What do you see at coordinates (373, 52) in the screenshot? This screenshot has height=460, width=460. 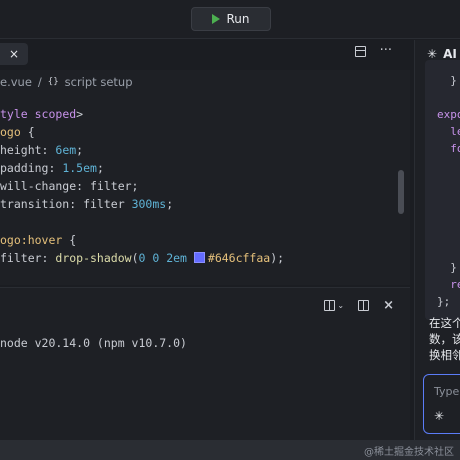 I see `editor-tab-tools: ···` at bounding box center [373, 52].